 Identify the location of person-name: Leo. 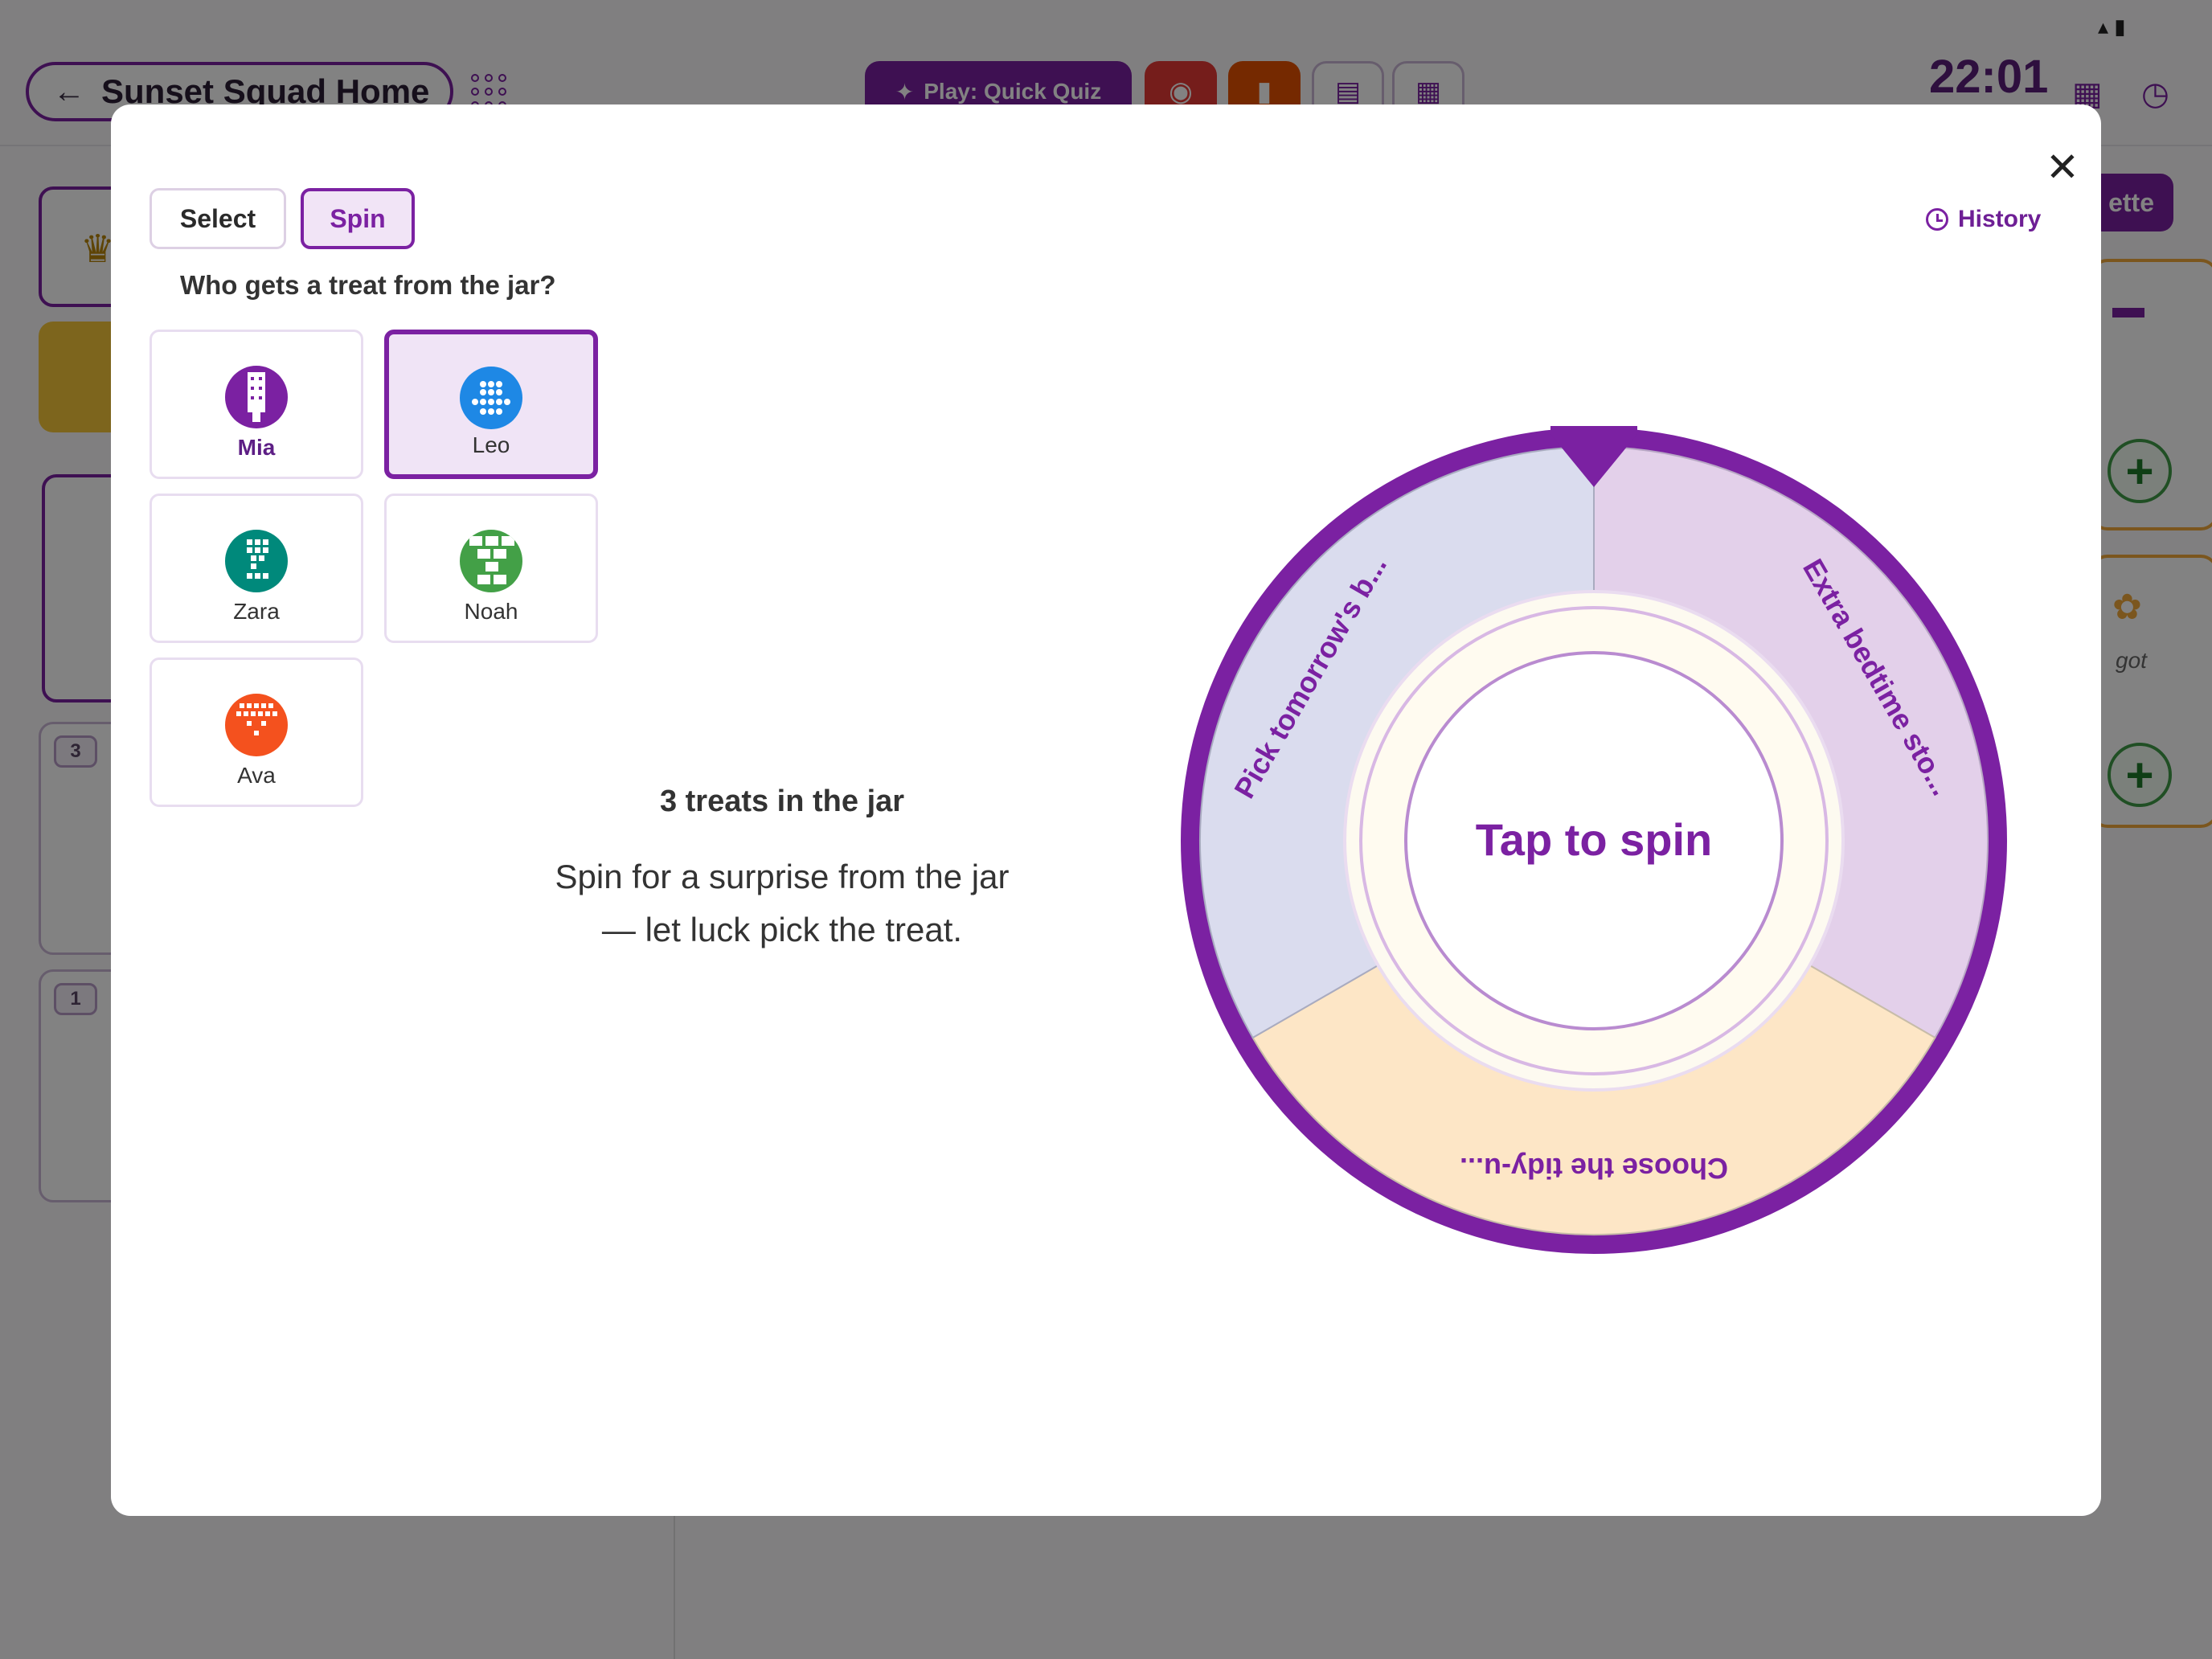
(491, 444).